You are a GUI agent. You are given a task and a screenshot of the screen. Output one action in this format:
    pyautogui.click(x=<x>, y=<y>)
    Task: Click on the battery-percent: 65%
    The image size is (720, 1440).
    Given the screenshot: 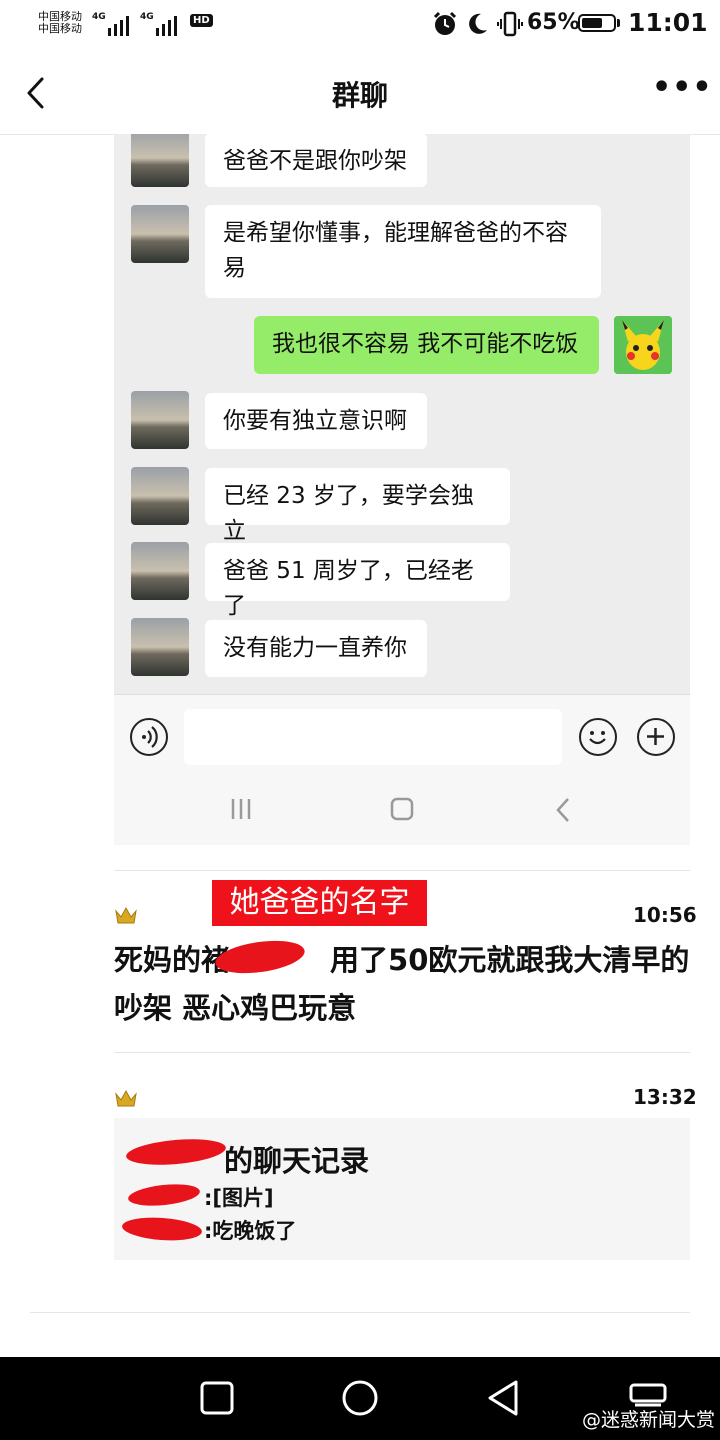 What is the action you would take?
    pyautogui.click(x=553, y=22)
    